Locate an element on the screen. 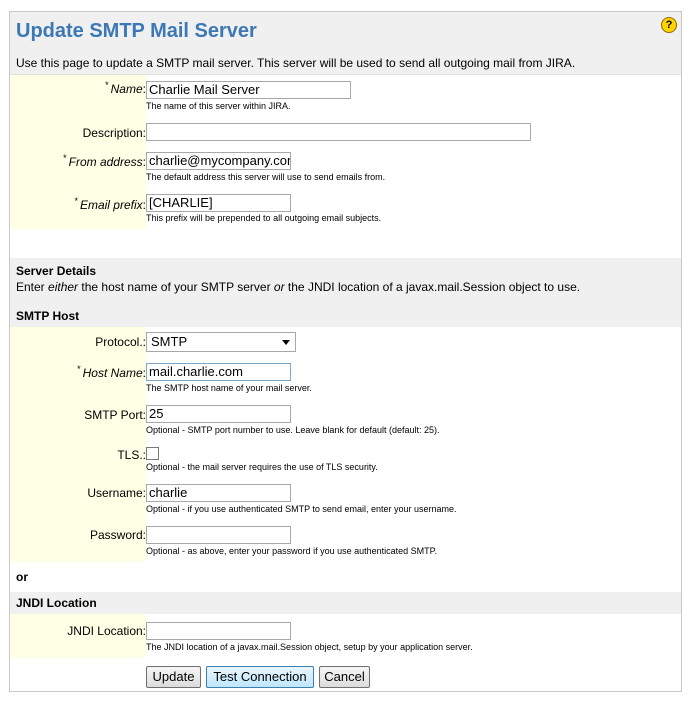 This screenshot has height=702, width=693. password-label: Password: is located at coordinates (117, 535).